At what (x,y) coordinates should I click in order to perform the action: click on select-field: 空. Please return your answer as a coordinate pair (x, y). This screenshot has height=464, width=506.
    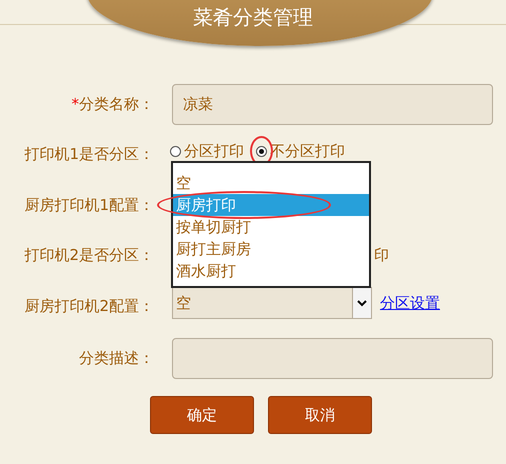
    Looking at the image, I should click on (272, 303).